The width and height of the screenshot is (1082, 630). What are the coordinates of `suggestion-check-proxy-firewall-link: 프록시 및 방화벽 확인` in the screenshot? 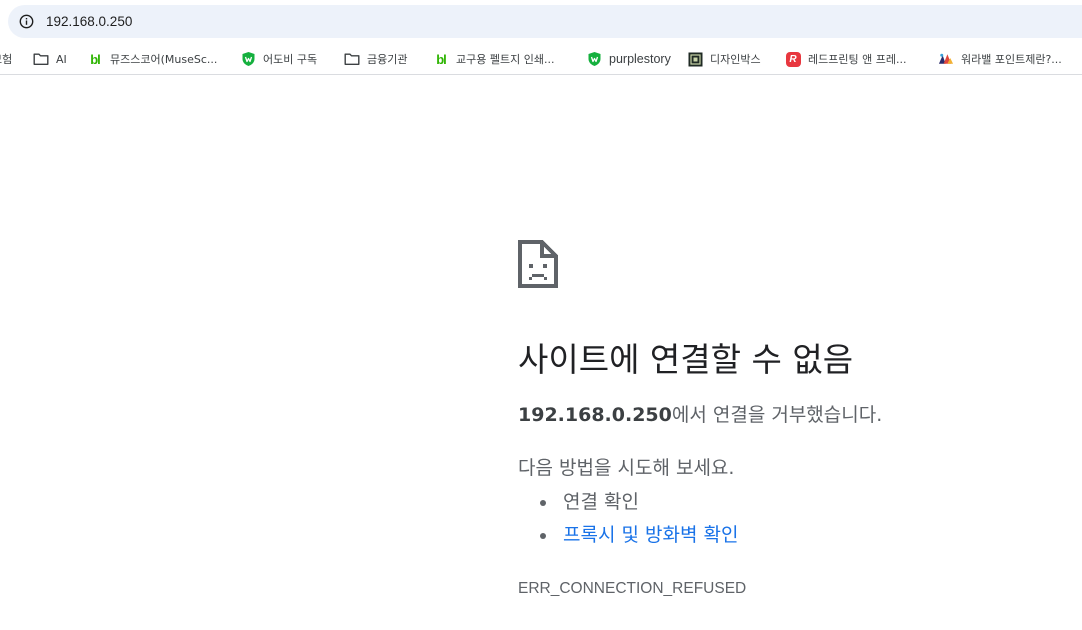 It's located at (628, 535).